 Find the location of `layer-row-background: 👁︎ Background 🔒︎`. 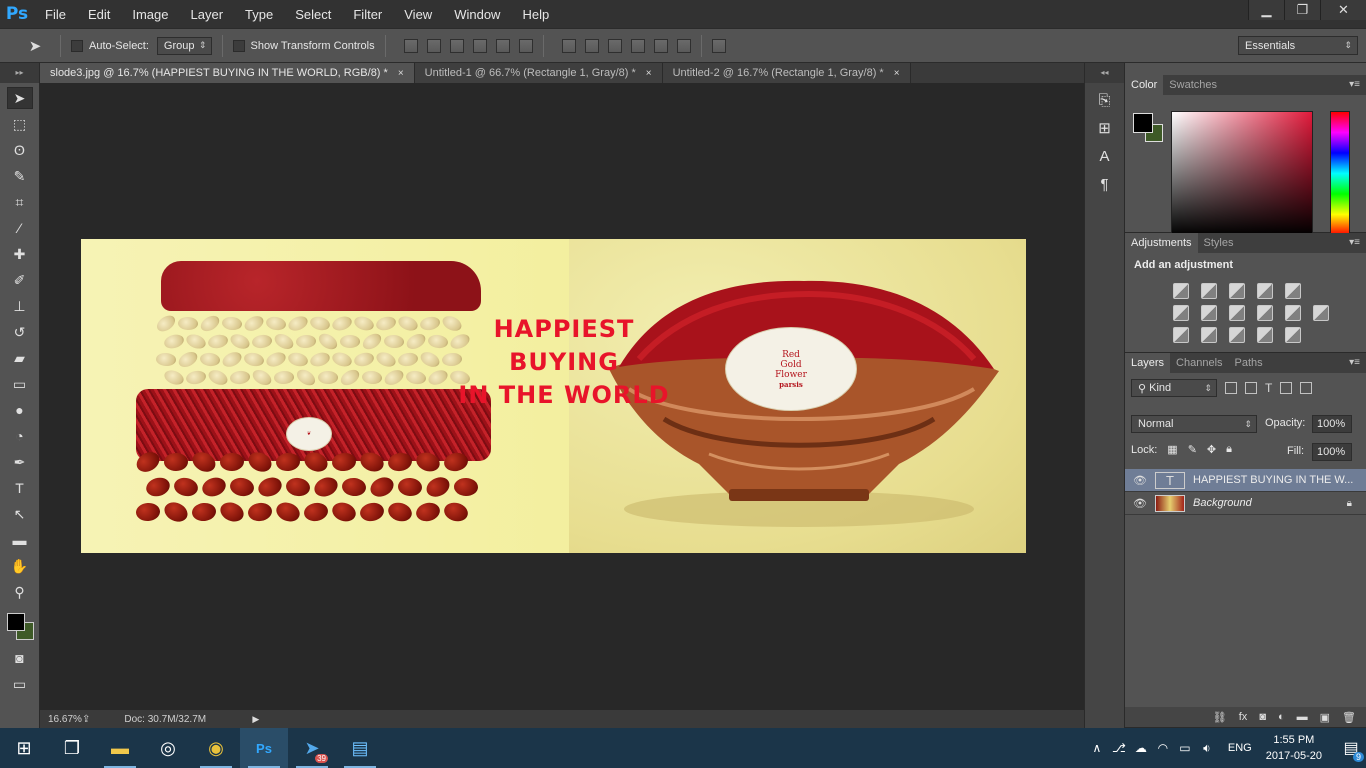

layer-row-background: 👁︎ Background 🔒︎ is located at coordinates (1245, 503).